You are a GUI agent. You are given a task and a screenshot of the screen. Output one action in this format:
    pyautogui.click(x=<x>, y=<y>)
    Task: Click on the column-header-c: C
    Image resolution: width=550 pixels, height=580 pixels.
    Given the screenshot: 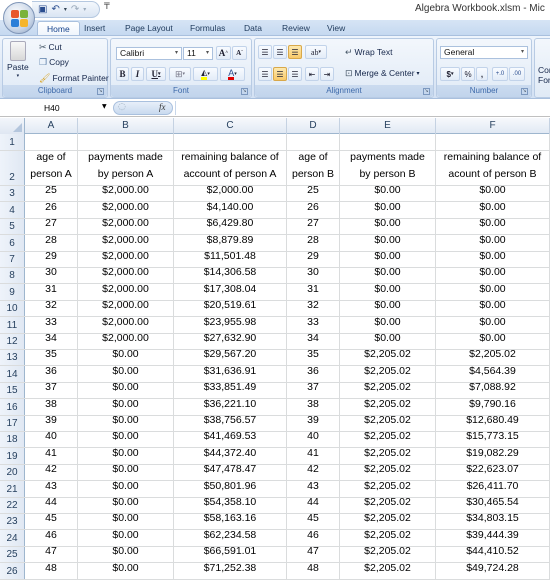 What is the action you would take?
    pyautogui.click(x=230, y=126)
    